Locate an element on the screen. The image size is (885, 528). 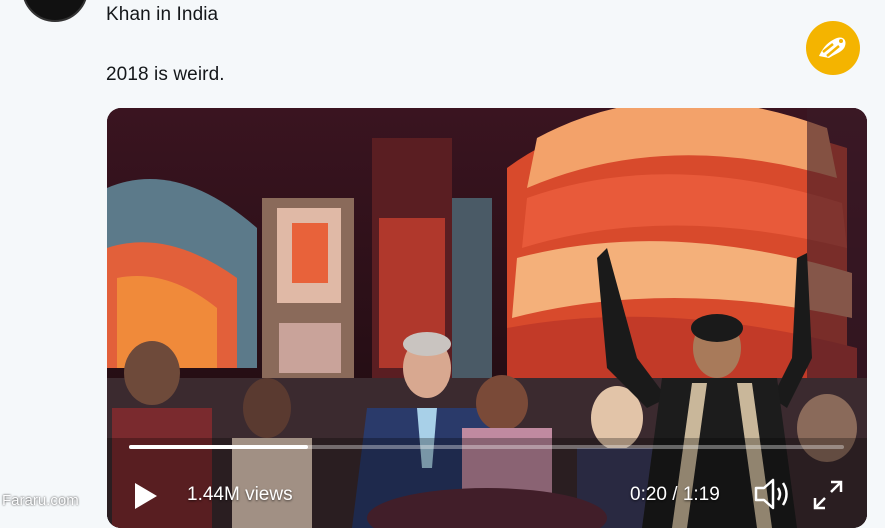
fullscreen-icon is located at coordinates (828, 495).